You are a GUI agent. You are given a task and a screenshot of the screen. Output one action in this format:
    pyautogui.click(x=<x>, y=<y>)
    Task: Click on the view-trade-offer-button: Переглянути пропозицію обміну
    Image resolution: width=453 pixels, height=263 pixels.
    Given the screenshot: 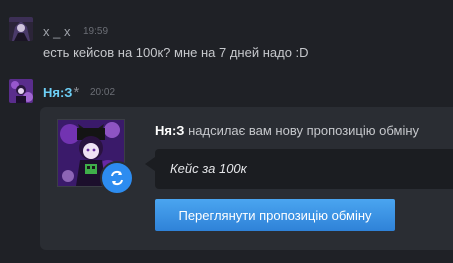 What is the action you would take?
    pyautogui.click(x=275, y=215)
    